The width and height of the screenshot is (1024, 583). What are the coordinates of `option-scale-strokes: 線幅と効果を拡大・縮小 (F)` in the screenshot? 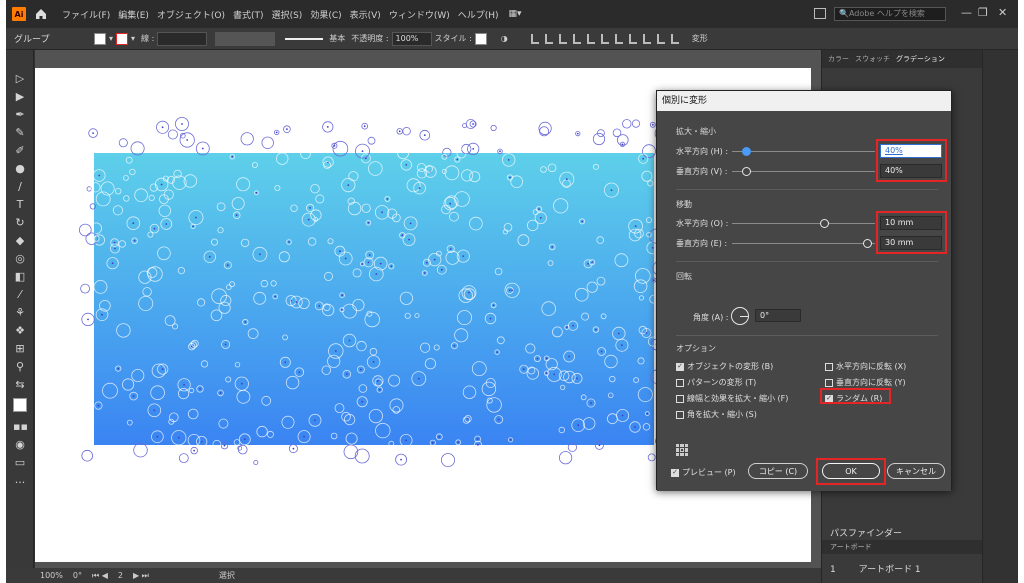 It's located at (732, 398).